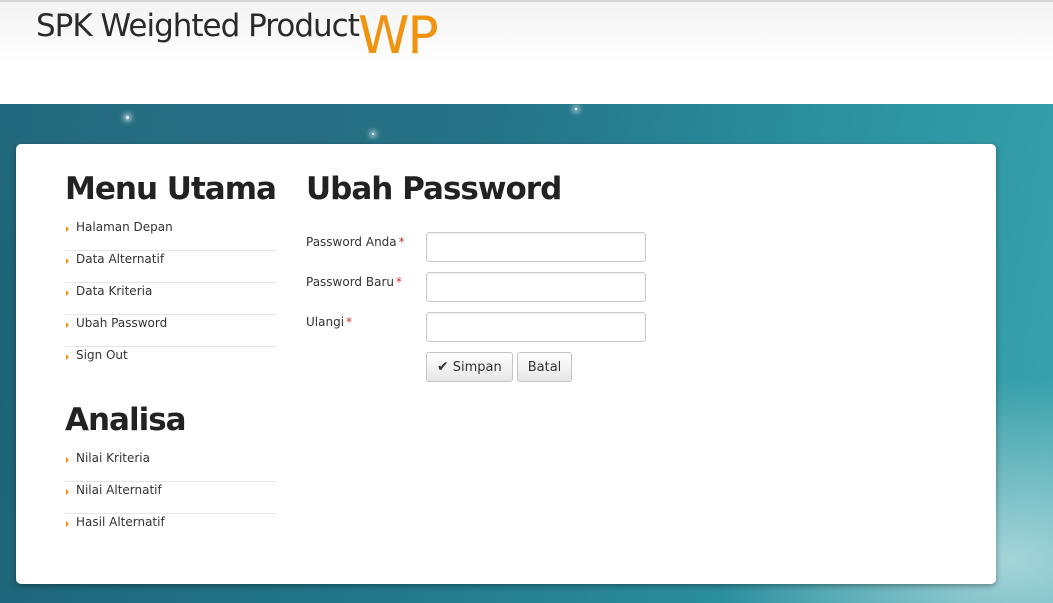 Image resolution: width=1053 pixels, height=603 pixels. What do you see at coordinates (351, 242) in the screenshot?
I see `password-anda-label-text: Password Anda` at bounding box center [351, 242].